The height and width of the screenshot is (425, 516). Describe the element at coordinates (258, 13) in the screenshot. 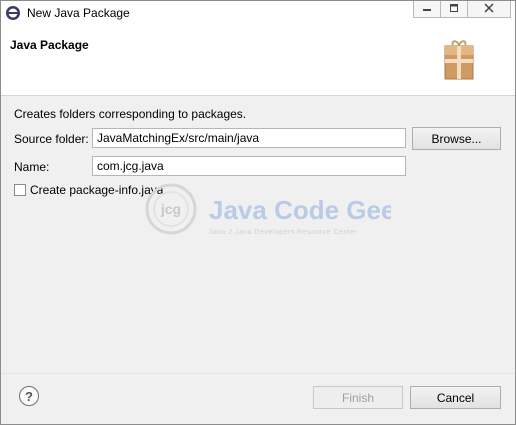

I see `title-bar: New Java Package` at that location.